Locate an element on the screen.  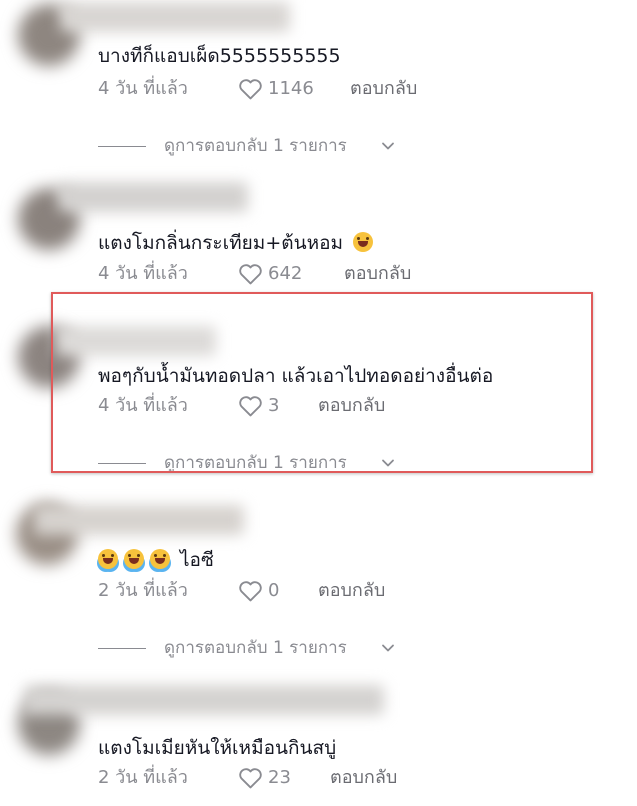
comment-meta: 2 วัน ที่แล้ว 0 ตอบกลับ is located at coordinates (298, 591).